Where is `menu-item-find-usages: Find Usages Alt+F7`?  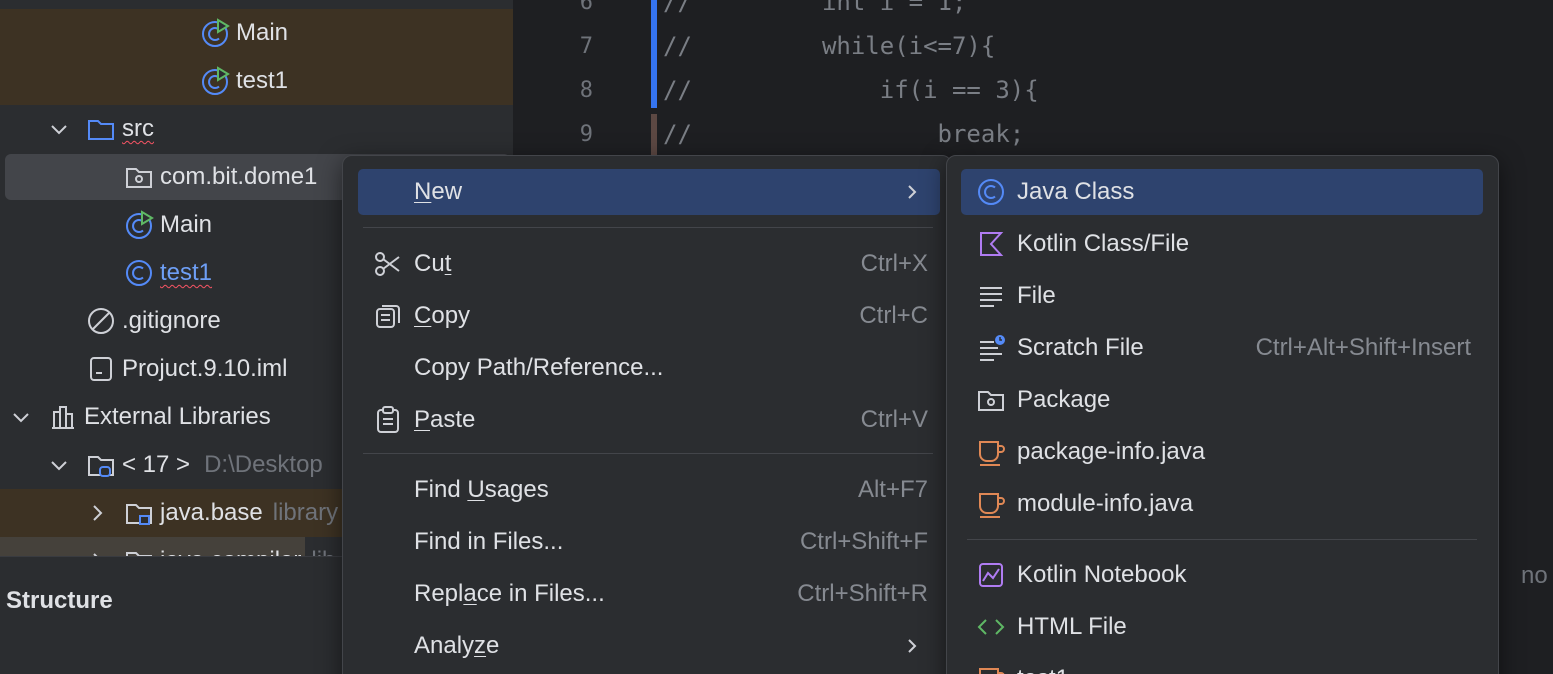 menu-item-find-usages: Find Usages Alt+F7 is located at coordinates (649, 490).